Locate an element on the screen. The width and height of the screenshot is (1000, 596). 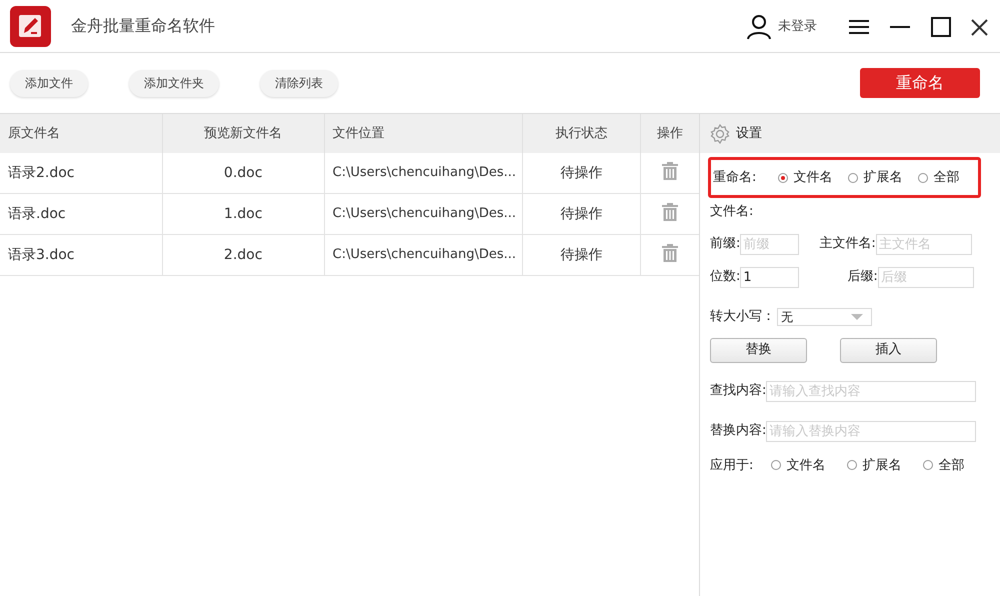
toolbar-button: 添加文件夹 is located at coordinates (174, 83).